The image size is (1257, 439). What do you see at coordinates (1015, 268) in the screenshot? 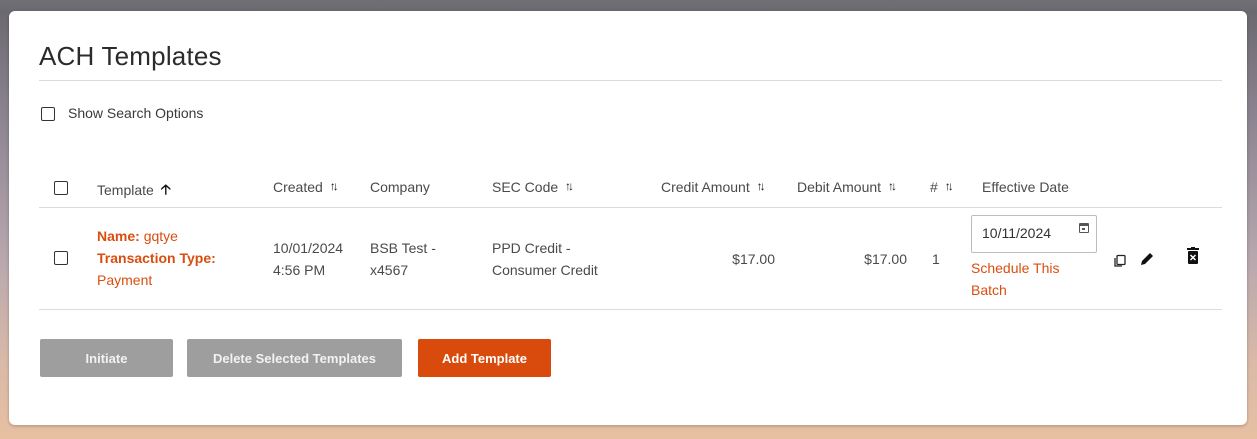
I see `schedule-batch-link-line1: Schedule This` at bounding box center [1015, 268].